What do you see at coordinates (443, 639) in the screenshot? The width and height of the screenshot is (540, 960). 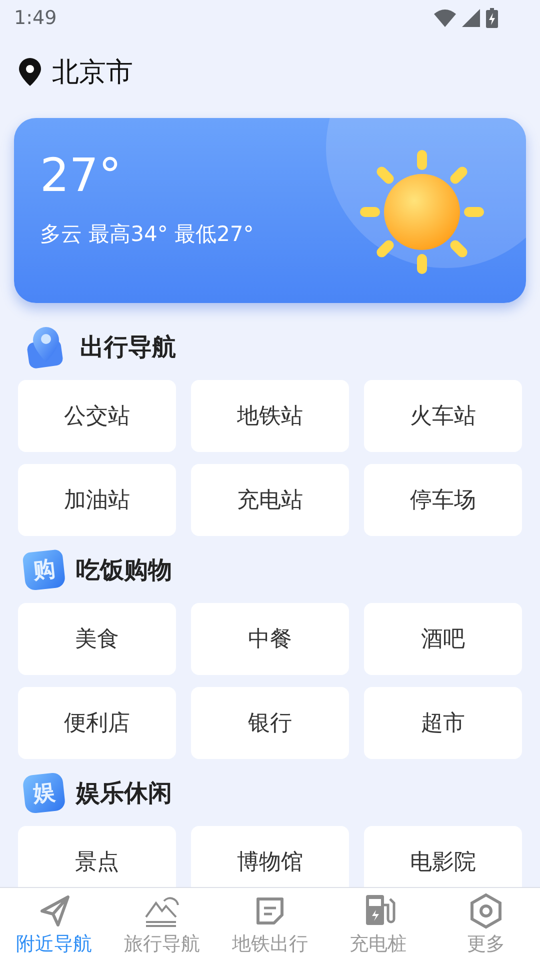 I see `category-button: 酒吧` at bounding box center [443, 639].